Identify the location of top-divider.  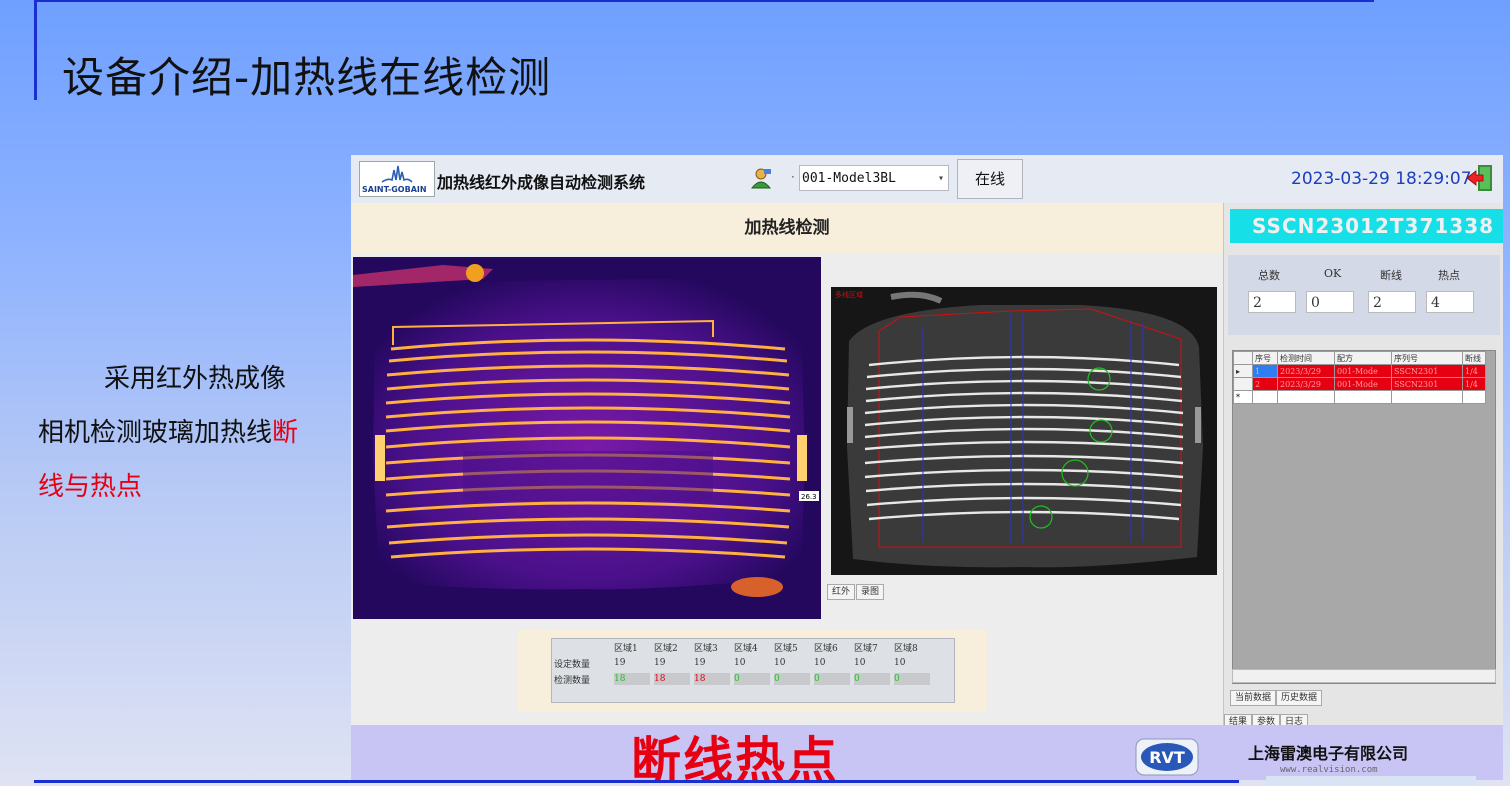
(704, 1).